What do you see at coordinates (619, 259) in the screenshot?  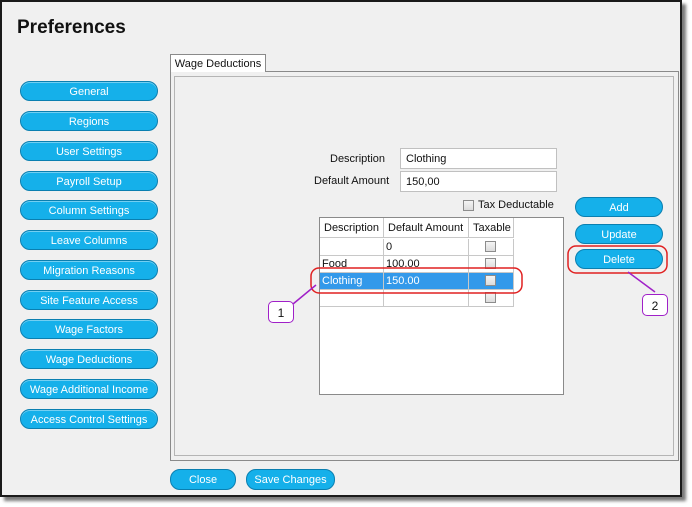 I see `delete-button: Delete` at bounding box center [619, 259].